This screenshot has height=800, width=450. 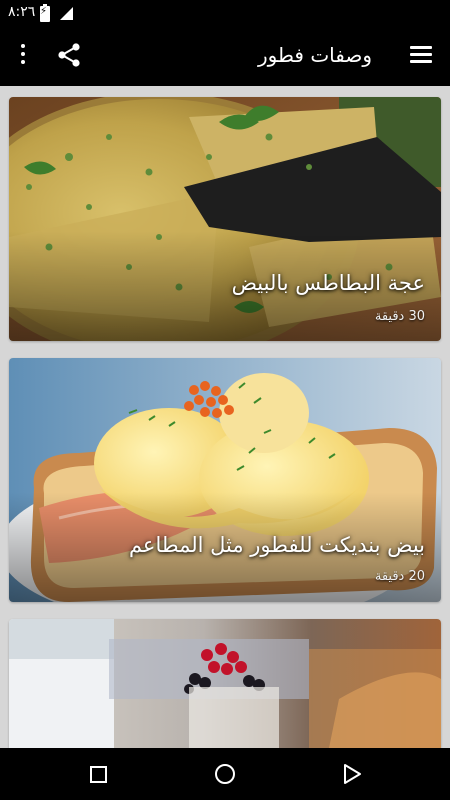 What do you see at coordinates (69, 55) in the screenshot?
I see `share-icon` at bounding box center [69, 55].